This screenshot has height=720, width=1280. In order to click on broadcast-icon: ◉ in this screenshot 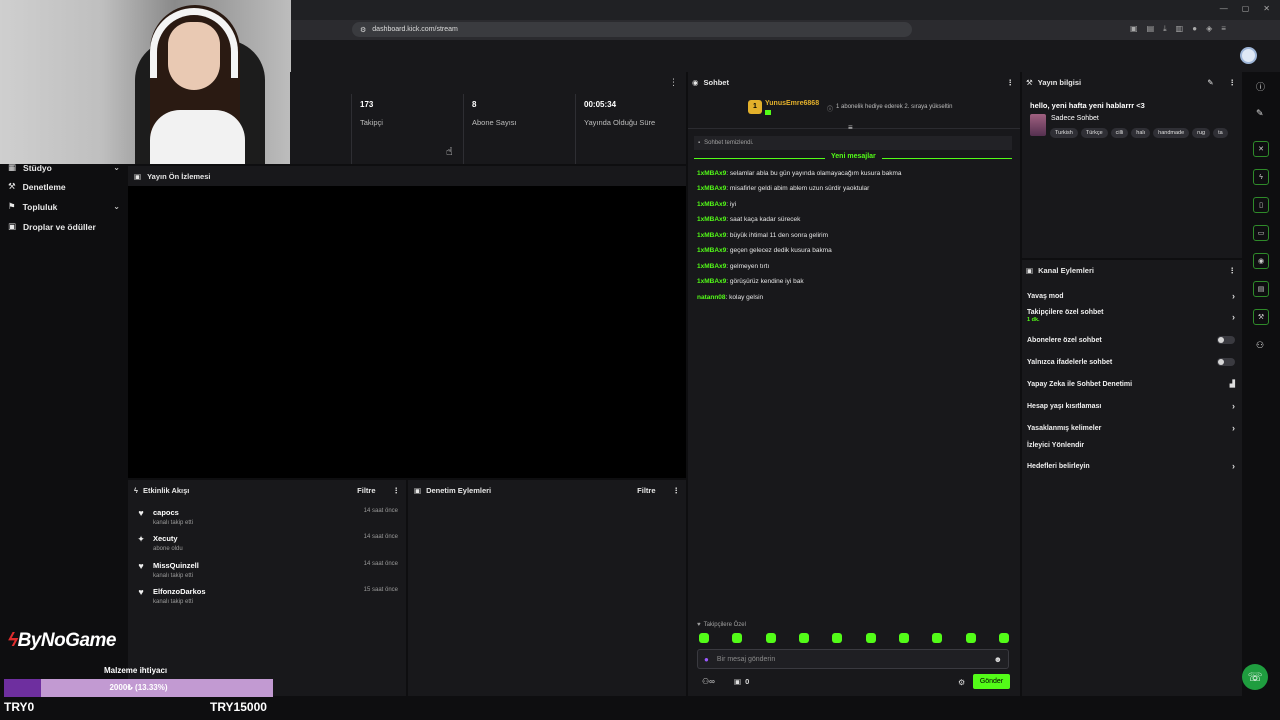, I will do `click(1261, 261)`.